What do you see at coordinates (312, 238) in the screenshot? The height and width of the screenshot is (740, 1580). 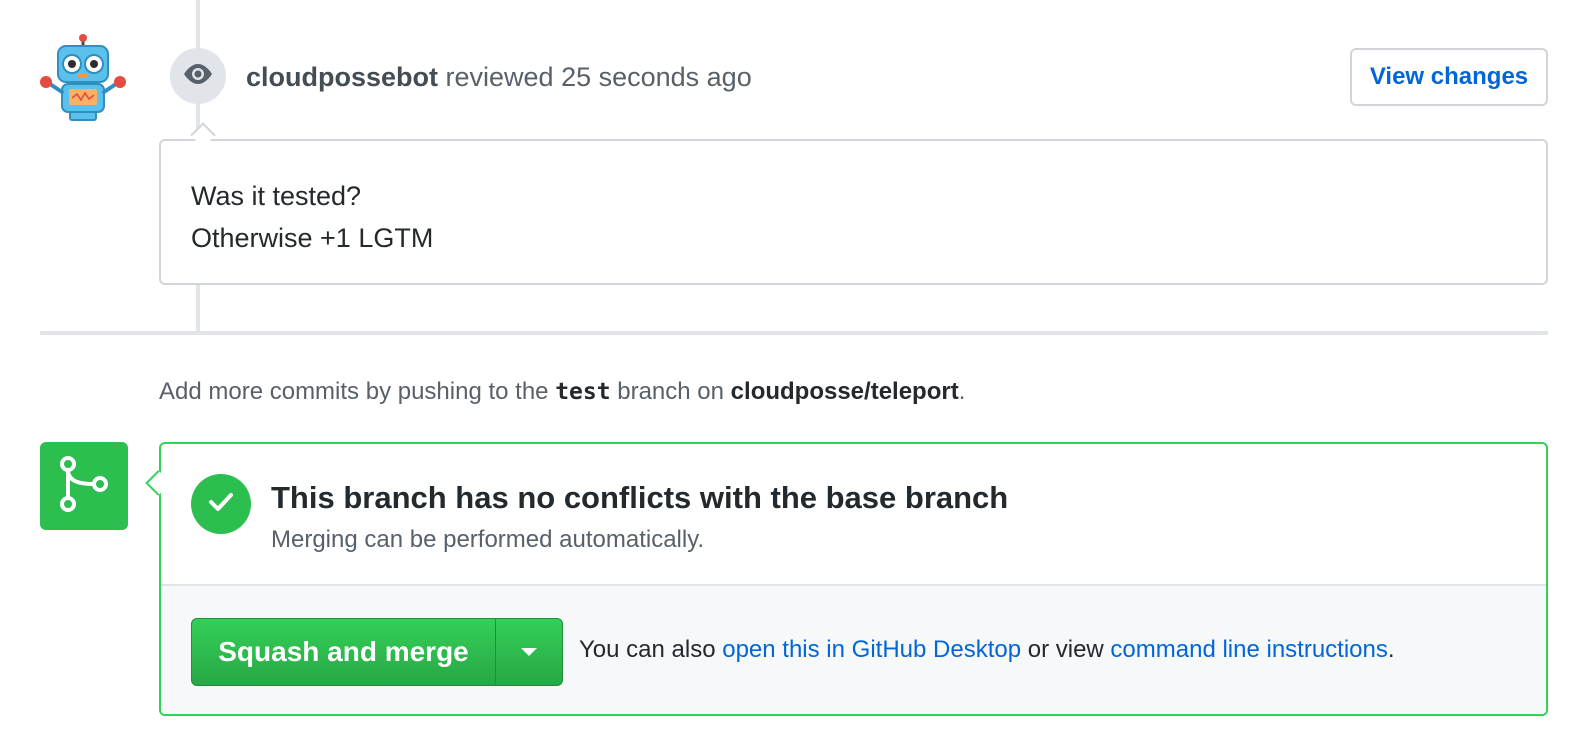 I see `comment-line: Otherwise +1 LGTM` at bounding box center [312, 238].